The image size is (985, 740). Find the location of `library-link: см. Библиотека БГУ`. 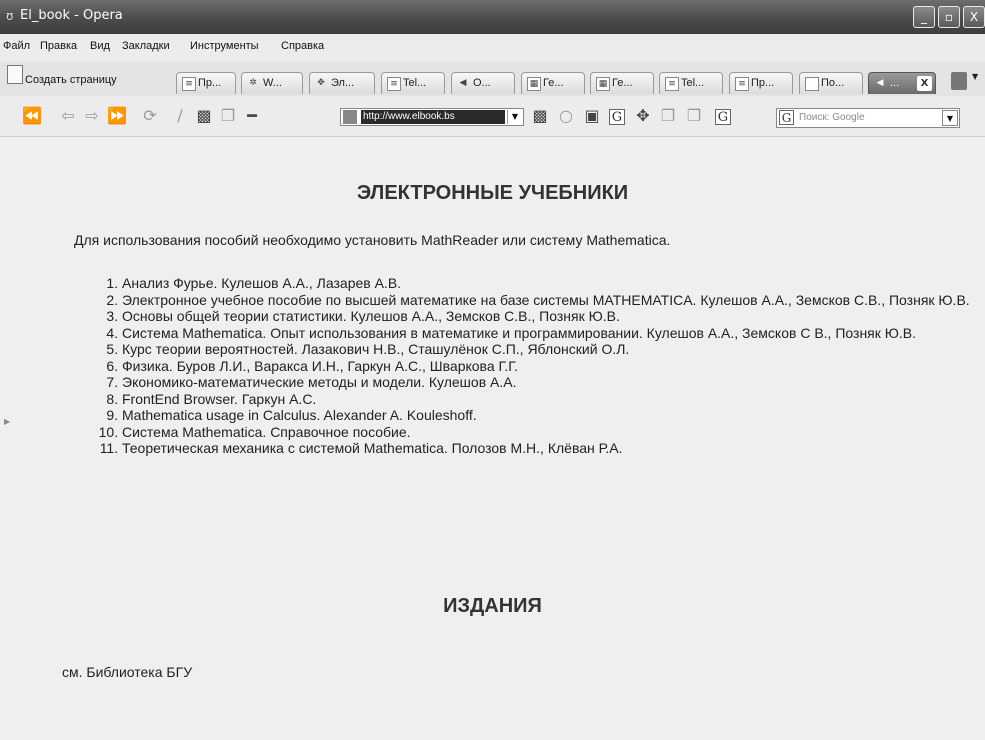

library-link: см. Библиотека БГУ is located at coordinates (127, 672).